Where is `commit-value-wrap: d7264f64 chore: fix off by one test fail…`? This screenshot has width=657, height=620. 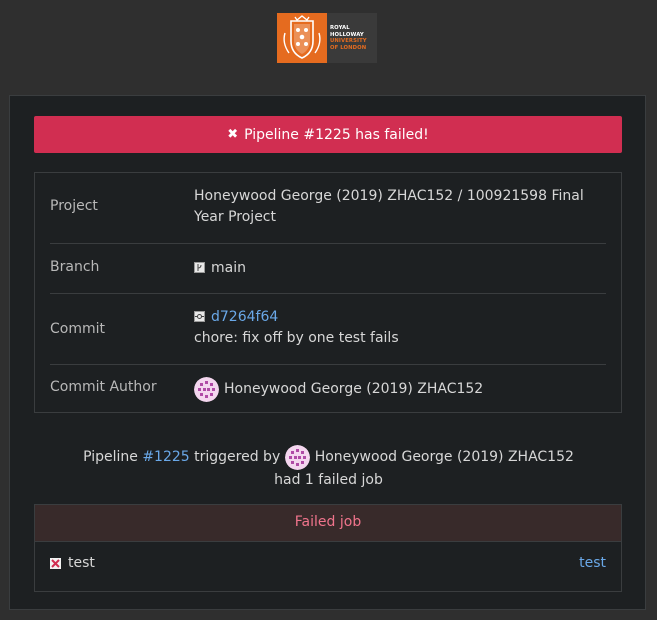 commit-value-wrap: d7264f64 chore: fix off by one test fail… is located at coordinates (400, 328).